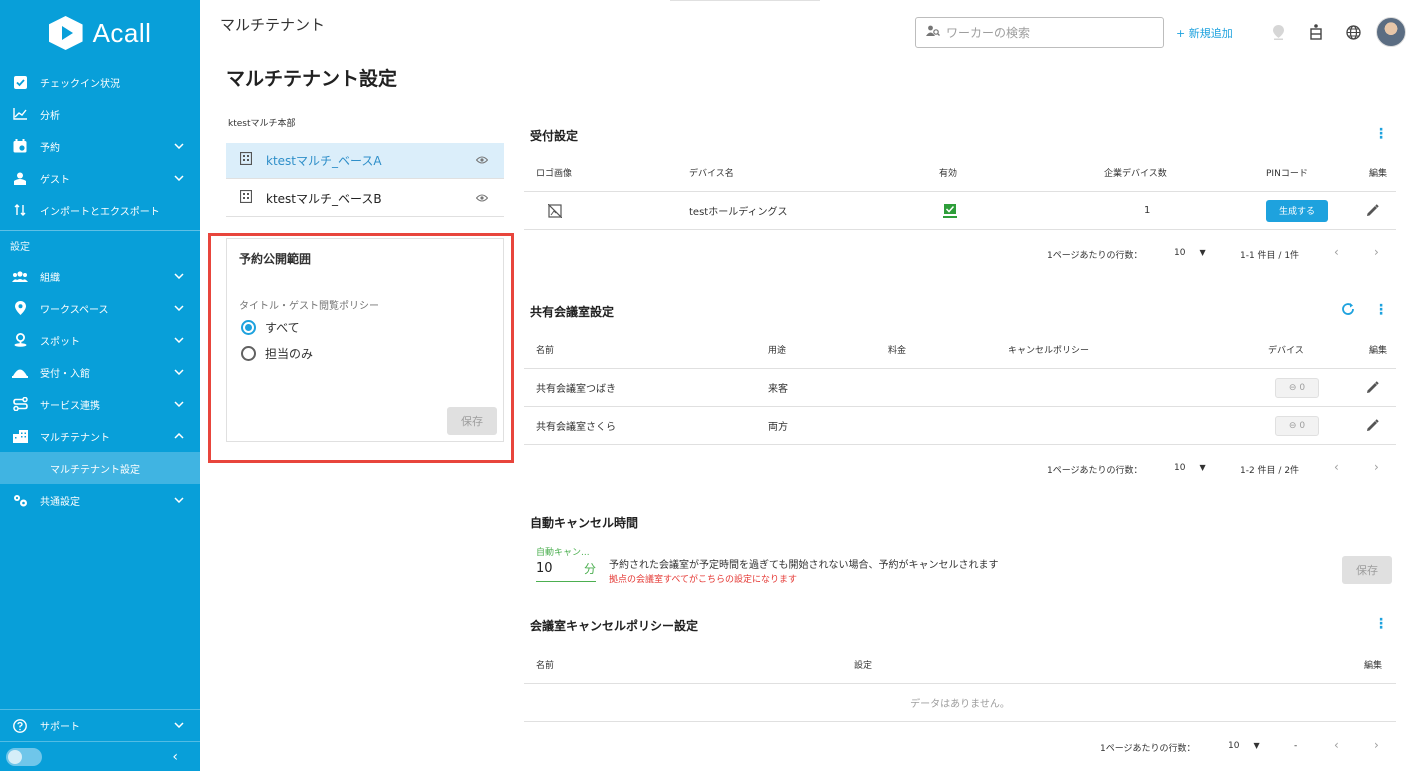 This screenshot has height=771, width=1424. Describe the element at coordinates (365, 161) in the screenshot. I see `tenant-item: ktestマルチ_ベースA` at that location.